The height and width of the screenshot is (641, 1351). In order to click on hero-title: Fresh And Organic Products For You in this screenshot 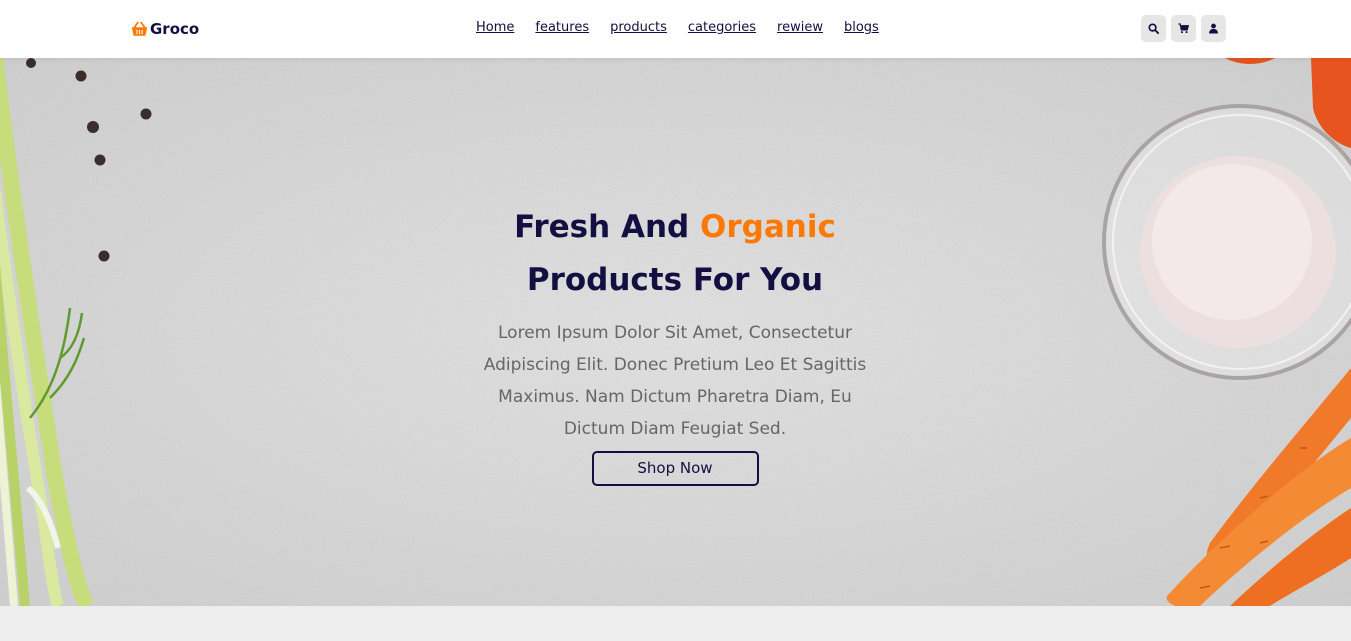, I will do `click(675, 254)`.